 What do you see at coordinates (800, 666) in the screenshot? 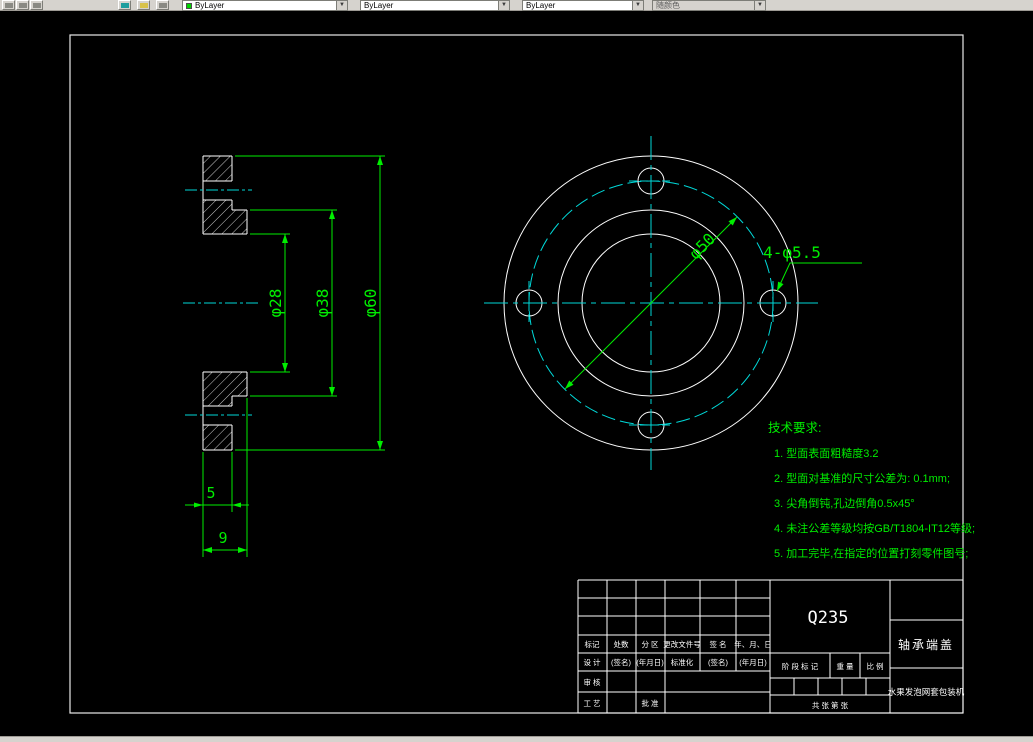
I see `stage-label: 阶 段 标 记` at bounding box center [800, 666].